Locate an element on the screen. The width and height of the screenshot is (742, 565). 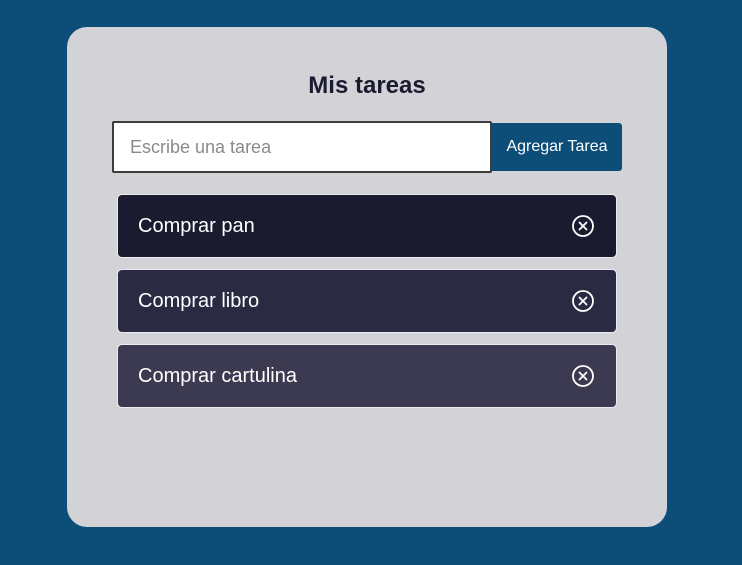
task-text: Comprar libro is located at coordinates (198, 301).